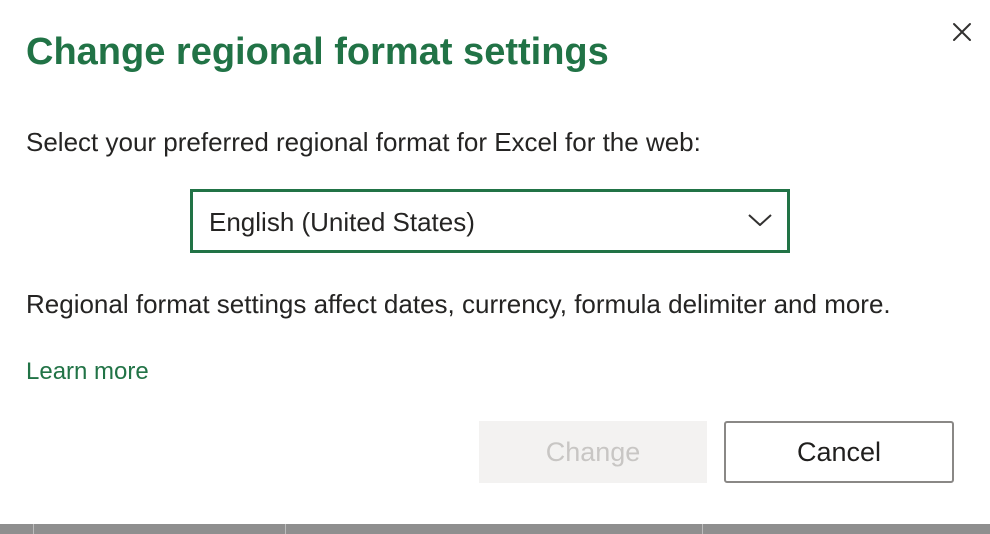 The image size is (990, 534). I want to click on cancel-button: Cancel, so click(839, 452).